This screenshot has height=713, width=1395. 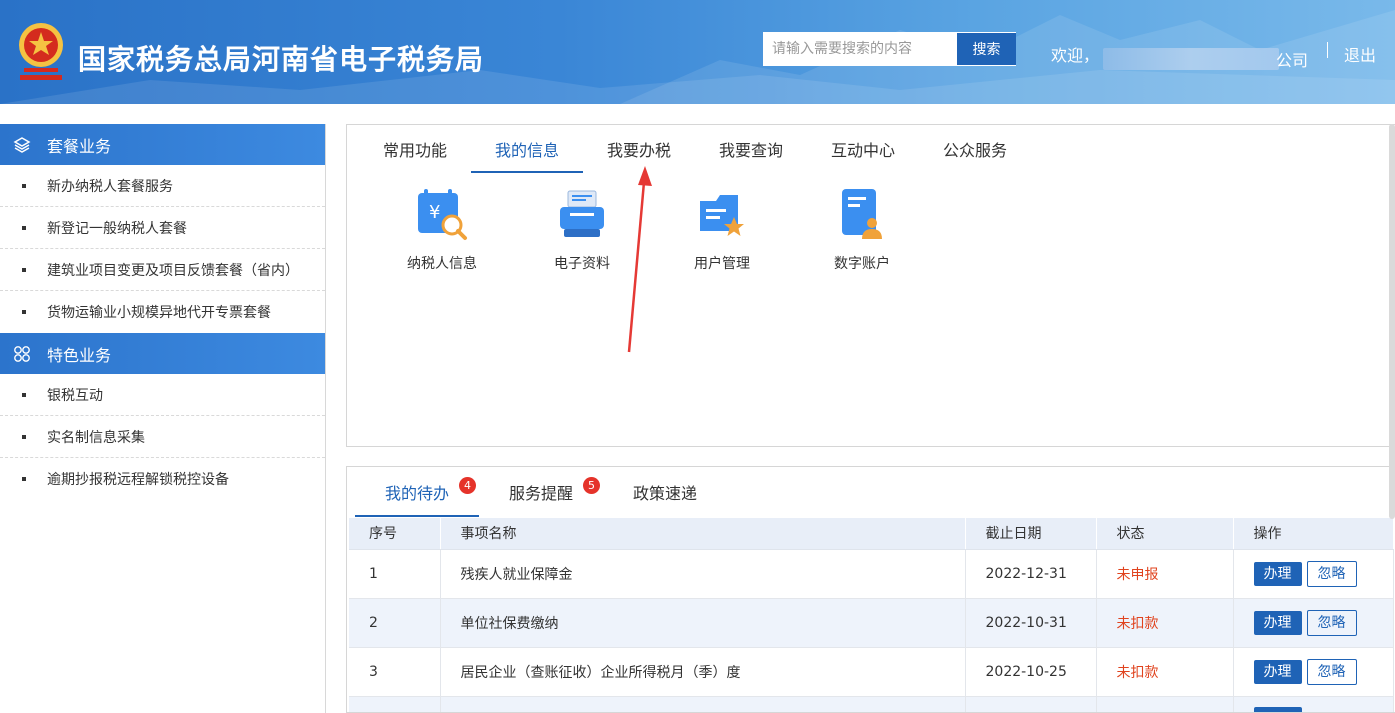 What do you see at coordinates (138, 480) in the screenshot?
I see `sidebar-item-label: 逾期抄报税远程解锁税控设备` at bounding box center [138, 480].